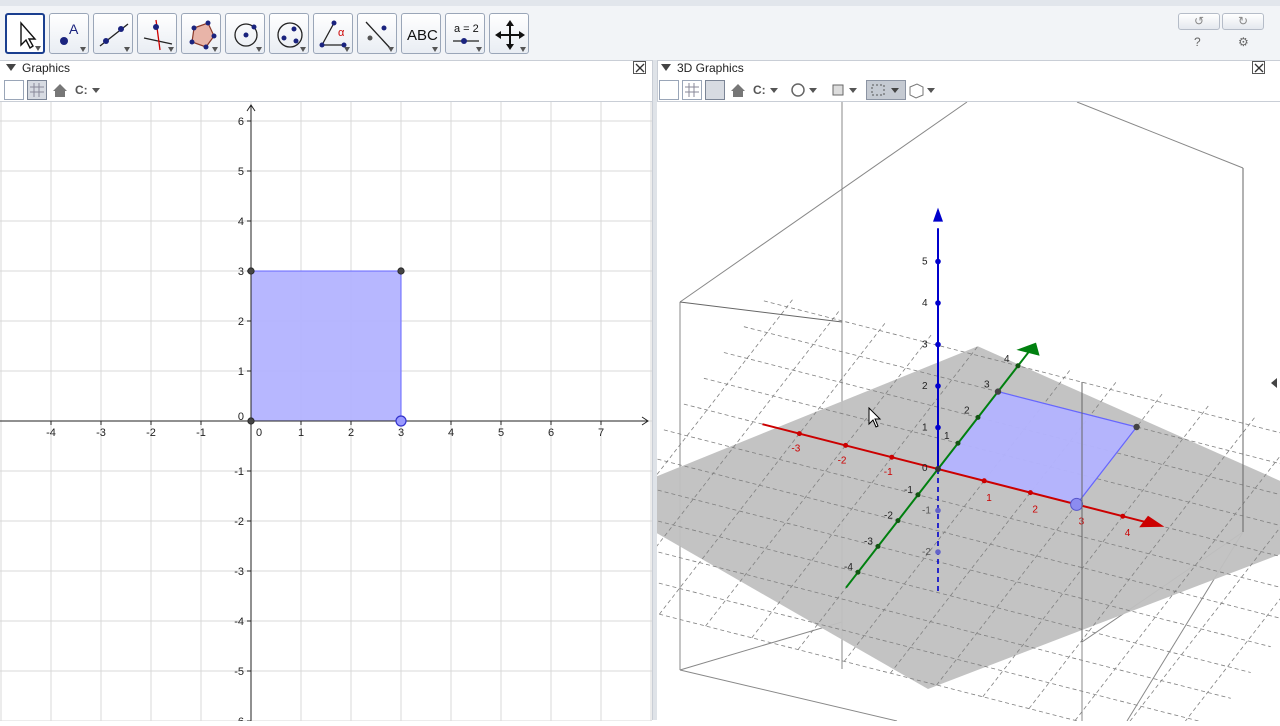 This screenshot has width=1280, height=726. What do you see at coordinates (301, 433) in the screenshot?
I see `x-tick-label: 1` at bounding box center [301, 433].